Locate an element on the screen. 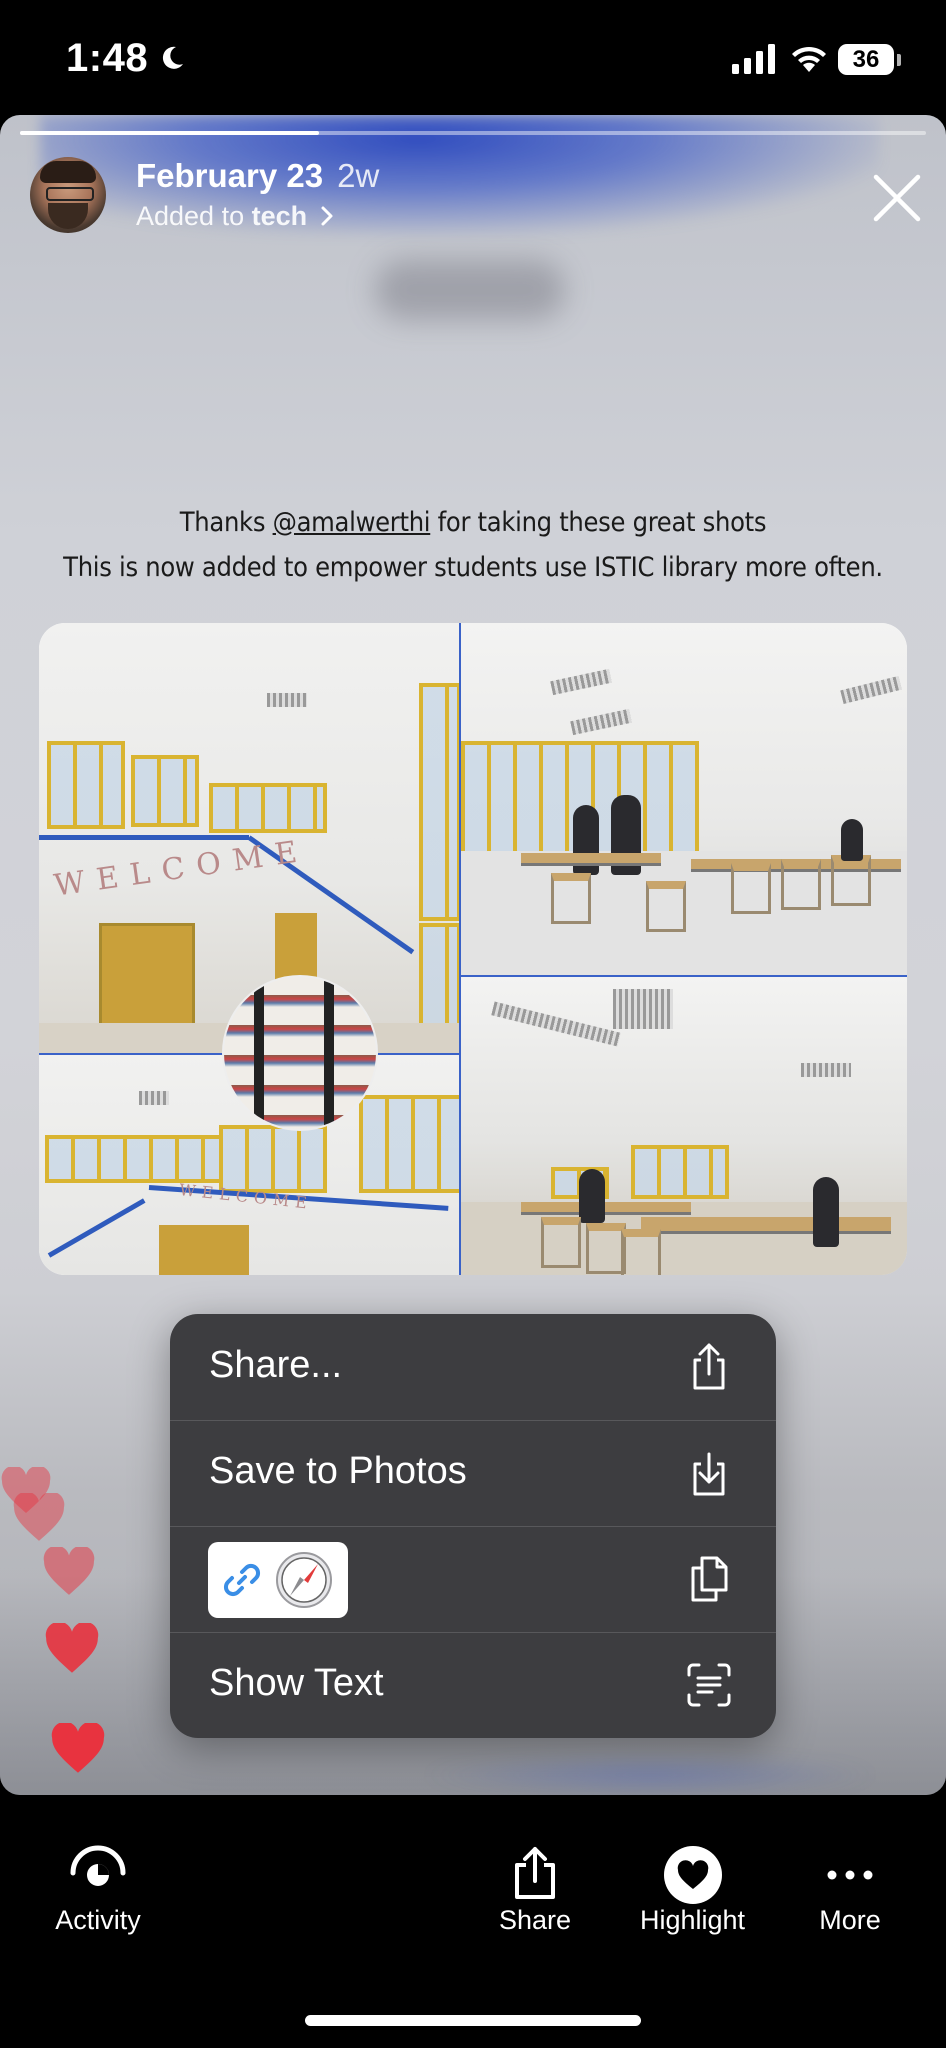 This screenshot has height=2048, width=946. image-context-menu: Share... Save to Photos Show Text is located at coordinates (473, 1526).